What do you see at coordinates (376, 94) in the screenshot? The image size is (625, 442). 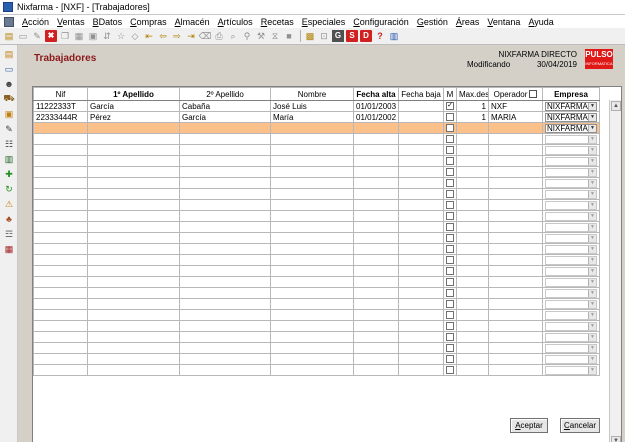 I see `col-header-fecha-alta: Fecha alta` at bounding box center [376, 94].